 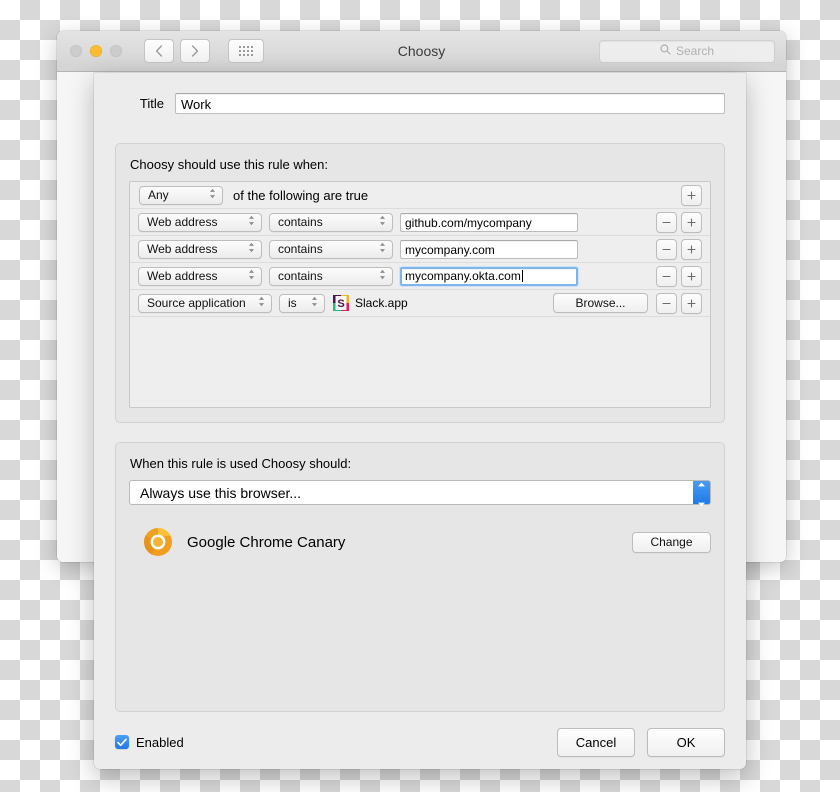 I want to click on sheet-footer: Enabled Cancel OK, so click(x=420, y=742).